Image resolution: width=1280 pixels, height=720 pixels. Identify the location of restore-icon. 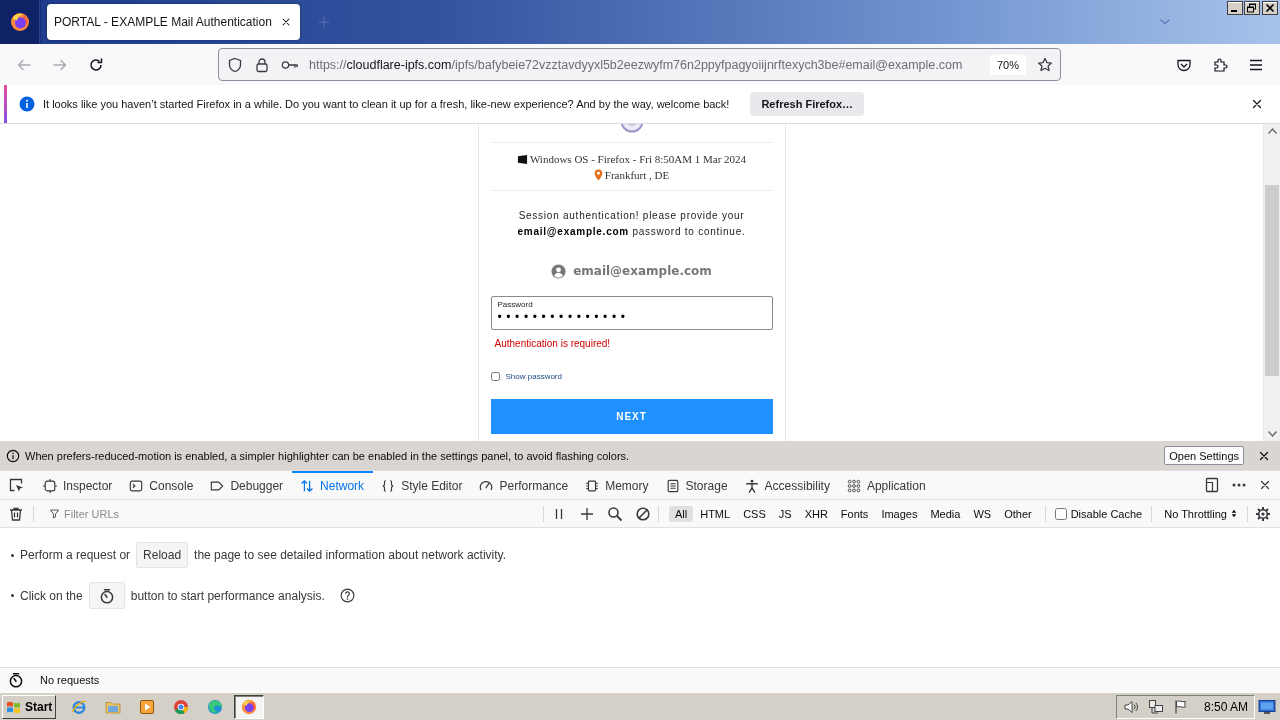
(1252, 8).